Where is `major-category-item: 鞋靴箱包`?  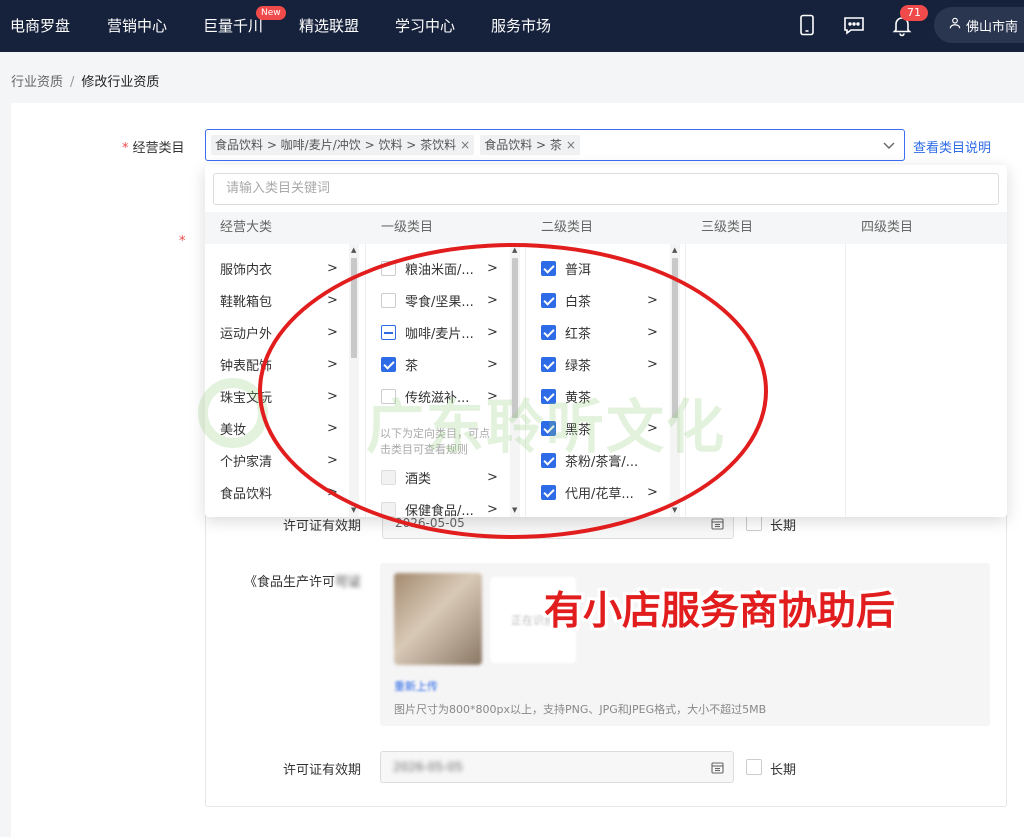 major-category-item: 鞋靴箱包 is located at coordinates (246, 300).